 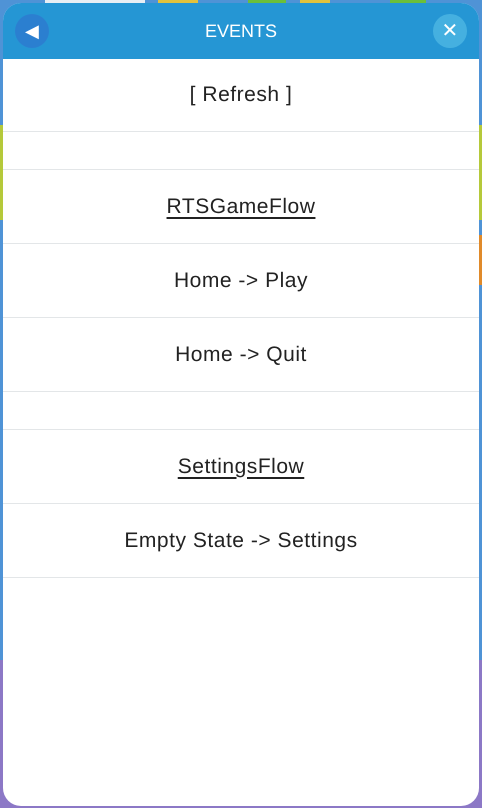 I want to click on back-button: ◀, so click(x=32, y=31).